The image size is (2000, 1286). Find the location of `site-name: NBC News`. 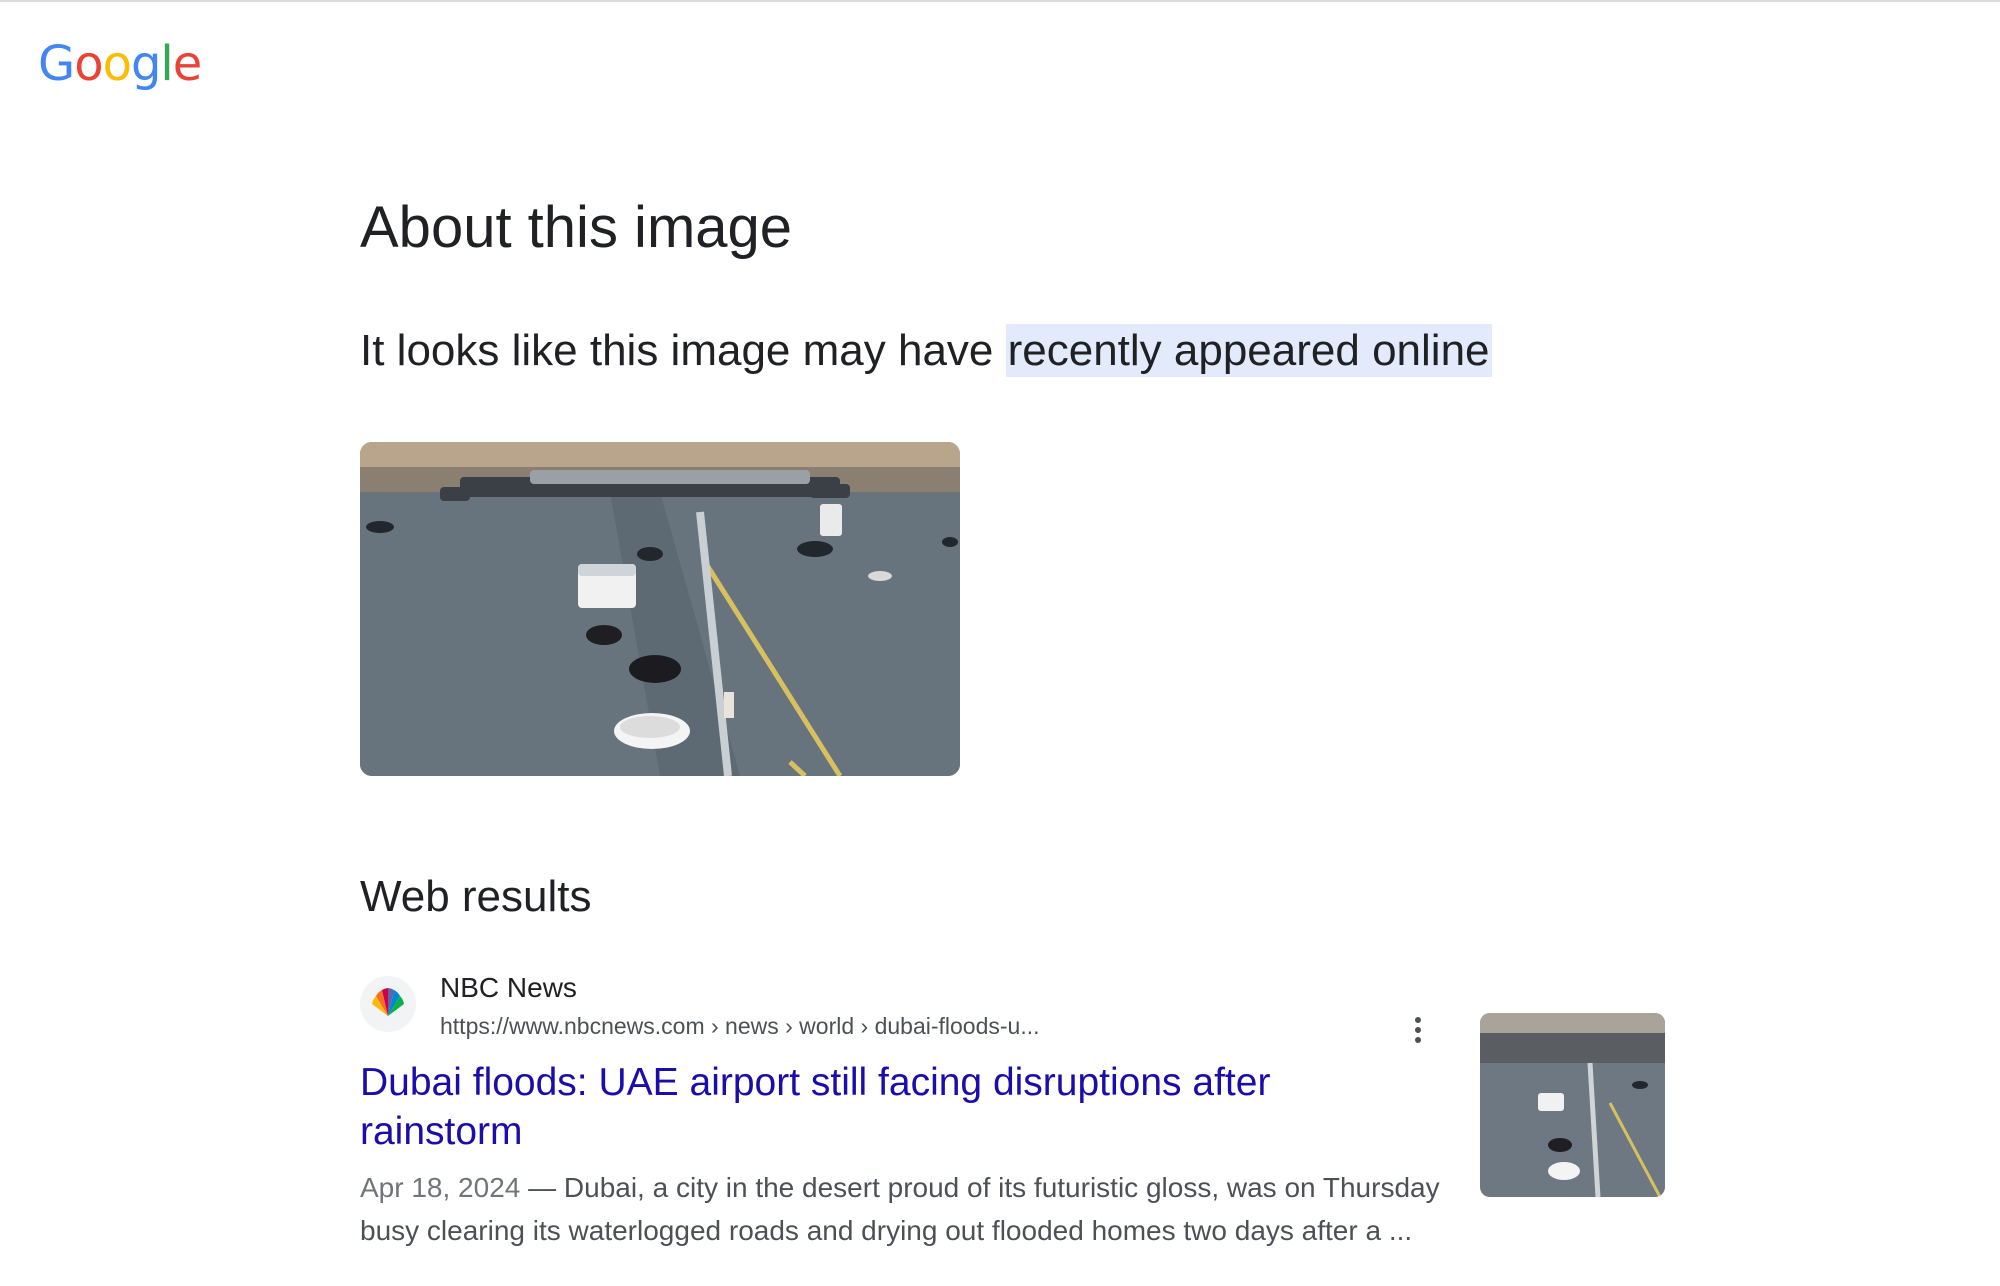

site-name: NBC News is located at coordinates (508, 988).